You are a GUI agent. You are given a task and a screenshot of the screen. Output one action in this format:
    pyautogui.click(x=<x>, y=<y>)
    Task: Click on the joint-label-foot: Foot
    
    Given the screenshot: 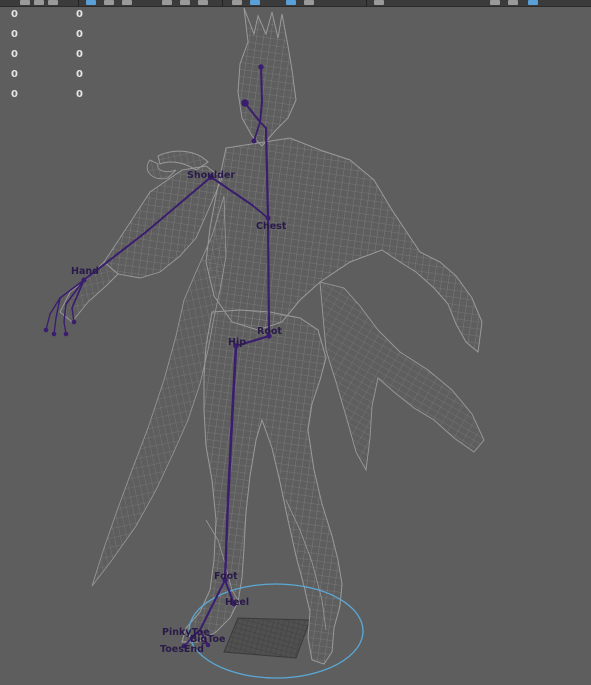 What is the action you would take?
    pyautogui.click(x=226, y=576)
    